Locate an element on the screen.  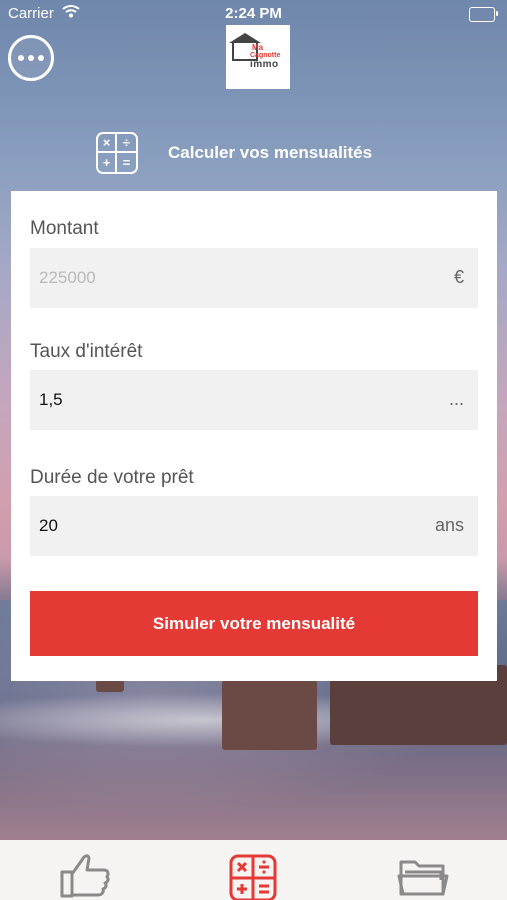
calculator-icon: × ÷ + = is located at coordinates (117, 153).